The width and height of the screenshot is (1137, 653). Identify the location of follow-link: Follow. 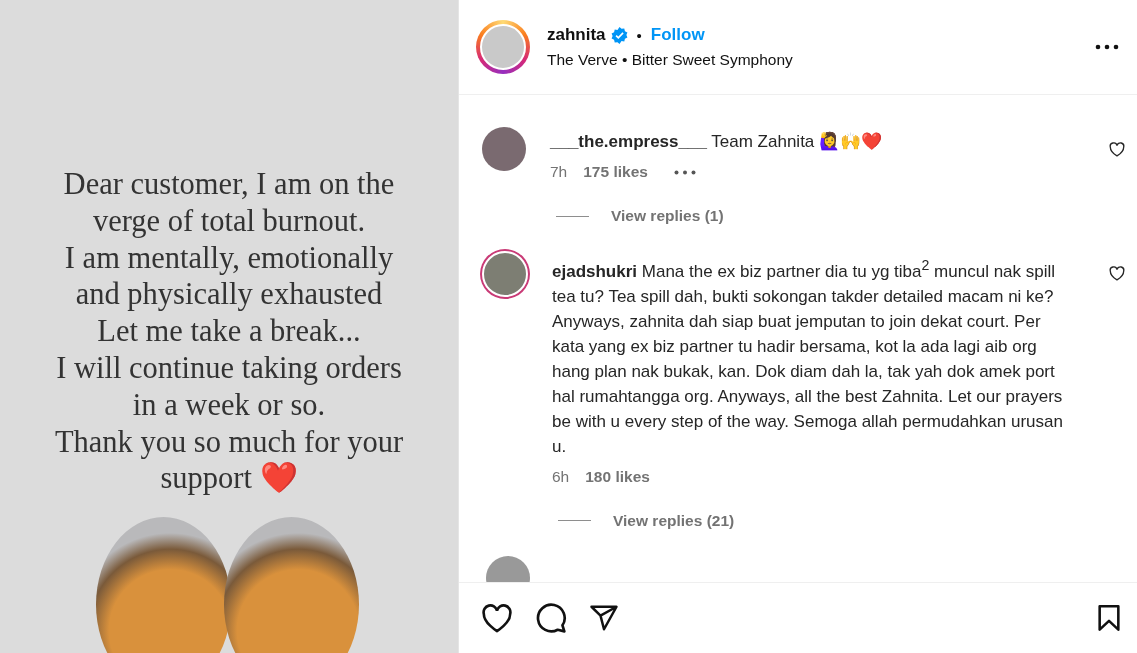
(677, 35).